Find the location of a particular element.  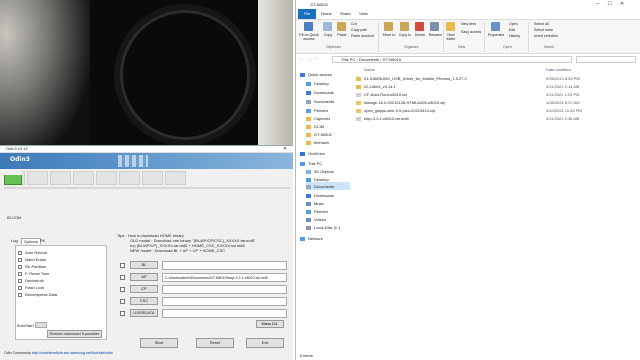

delete-icon is located at coordinates (419, 26).